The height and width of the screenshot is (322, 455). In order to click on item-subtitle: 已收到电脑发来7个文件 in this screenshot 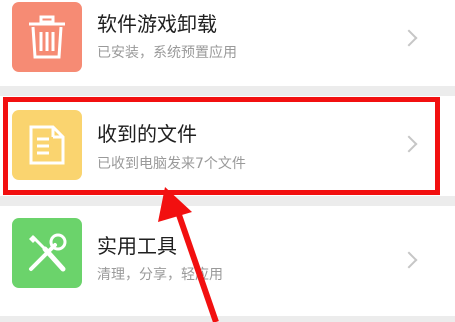, I will do `click(171, 164)`.